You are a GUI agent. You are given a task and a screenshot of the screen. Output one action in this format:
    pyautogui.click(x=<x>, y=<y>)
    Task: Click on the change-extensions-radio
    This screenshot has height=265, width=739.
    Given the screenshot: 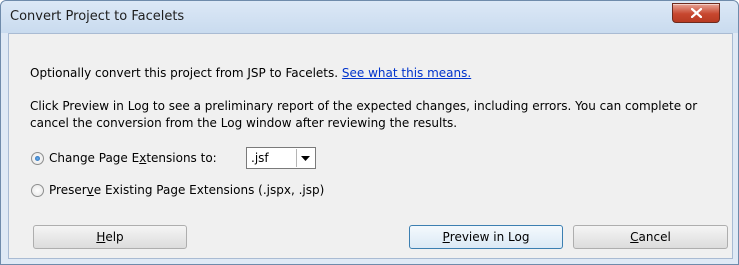 What is the action you would take?
    pyautogui.click(x=37, y=158)
    